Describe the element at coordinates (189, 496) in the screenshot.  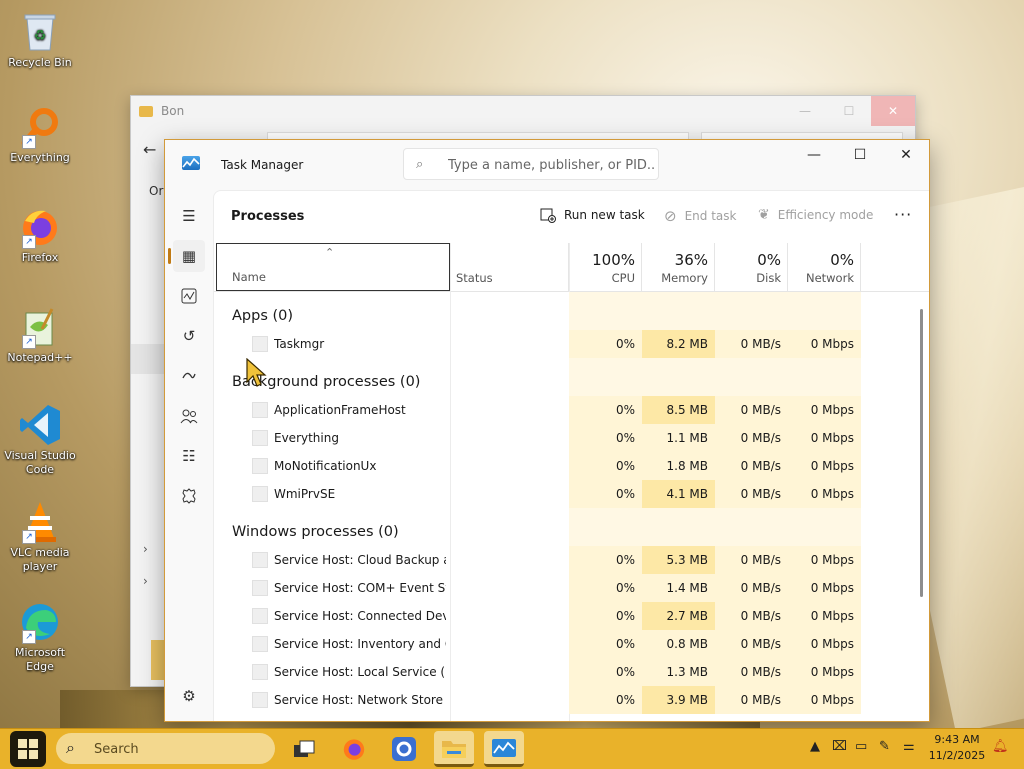
I see `services-nav-icon` at that location.